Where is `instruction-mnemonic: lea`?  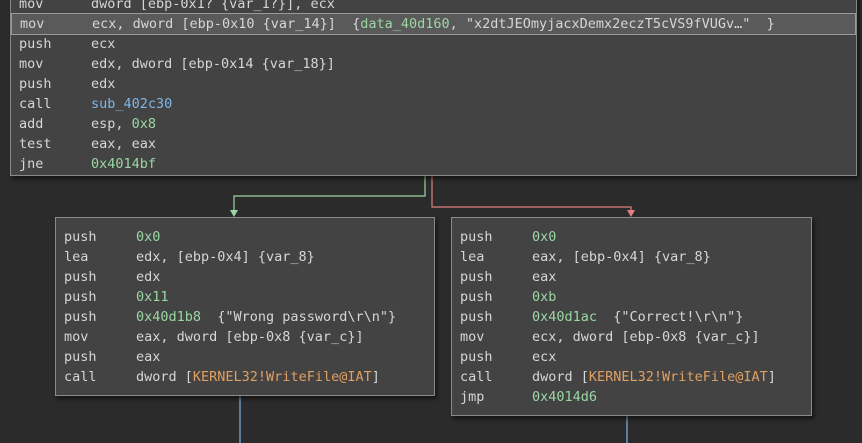
instruction-mnemonic: lea is located at coordinates (472, 257).